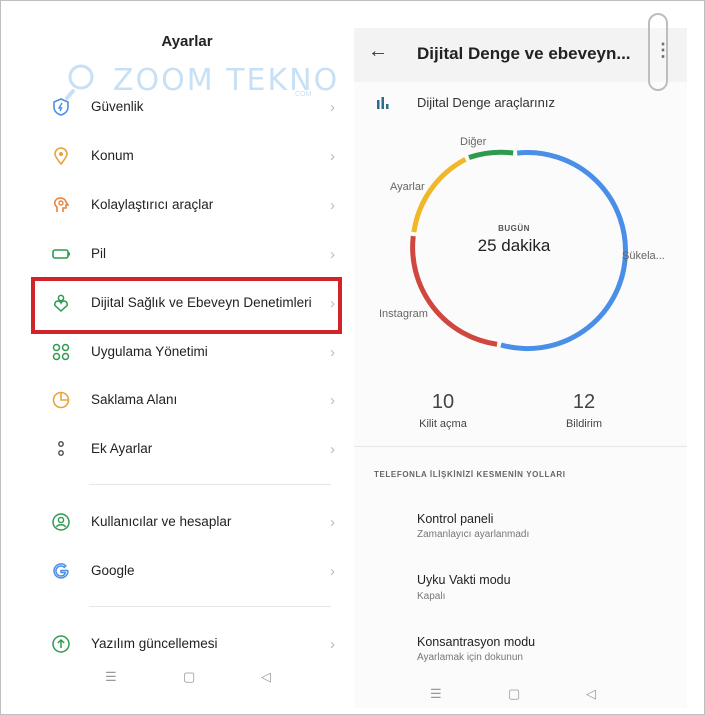 Image resolution: width=705 pixels, height=715 pixels. Describe the element at coordinates (187, 400) in the screenshot. I see `settings-item-storage: Saklama Alanı ›` at that location.